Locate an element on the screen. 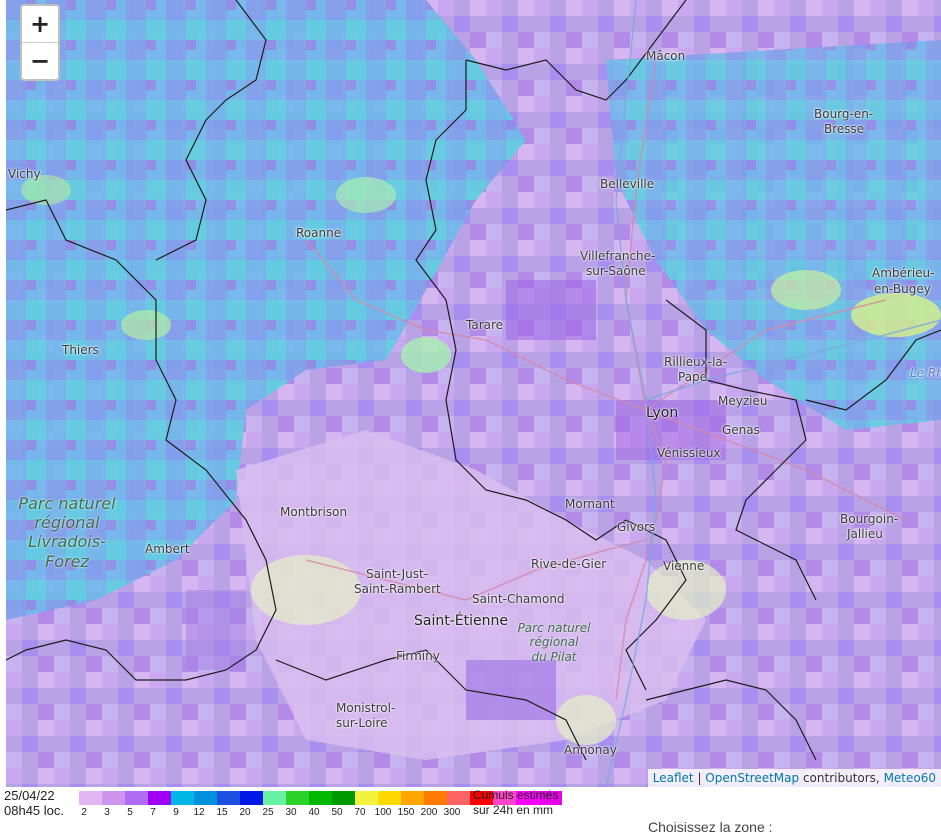  place-villefranche-2: sur-Saône is located at coordinates (616, 271).